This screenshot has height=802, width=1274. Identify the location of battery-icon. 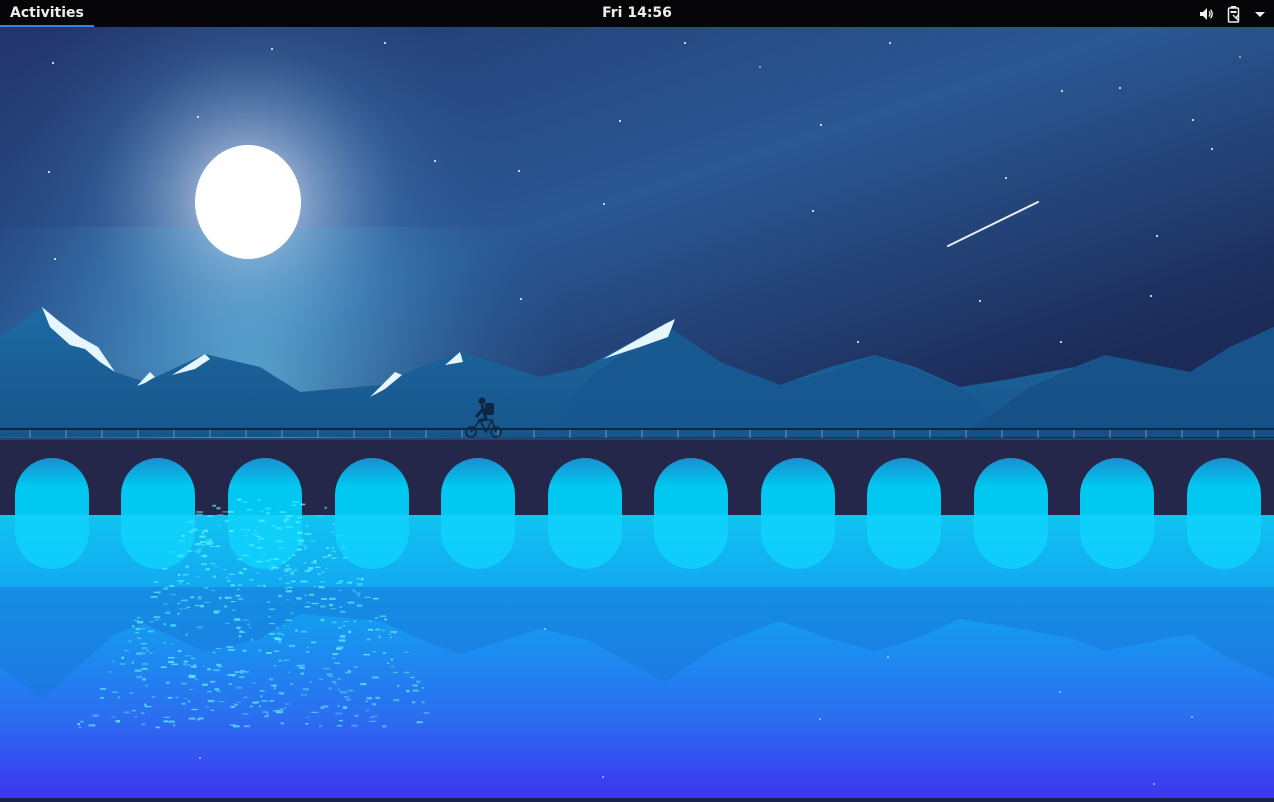
(1234, 14).